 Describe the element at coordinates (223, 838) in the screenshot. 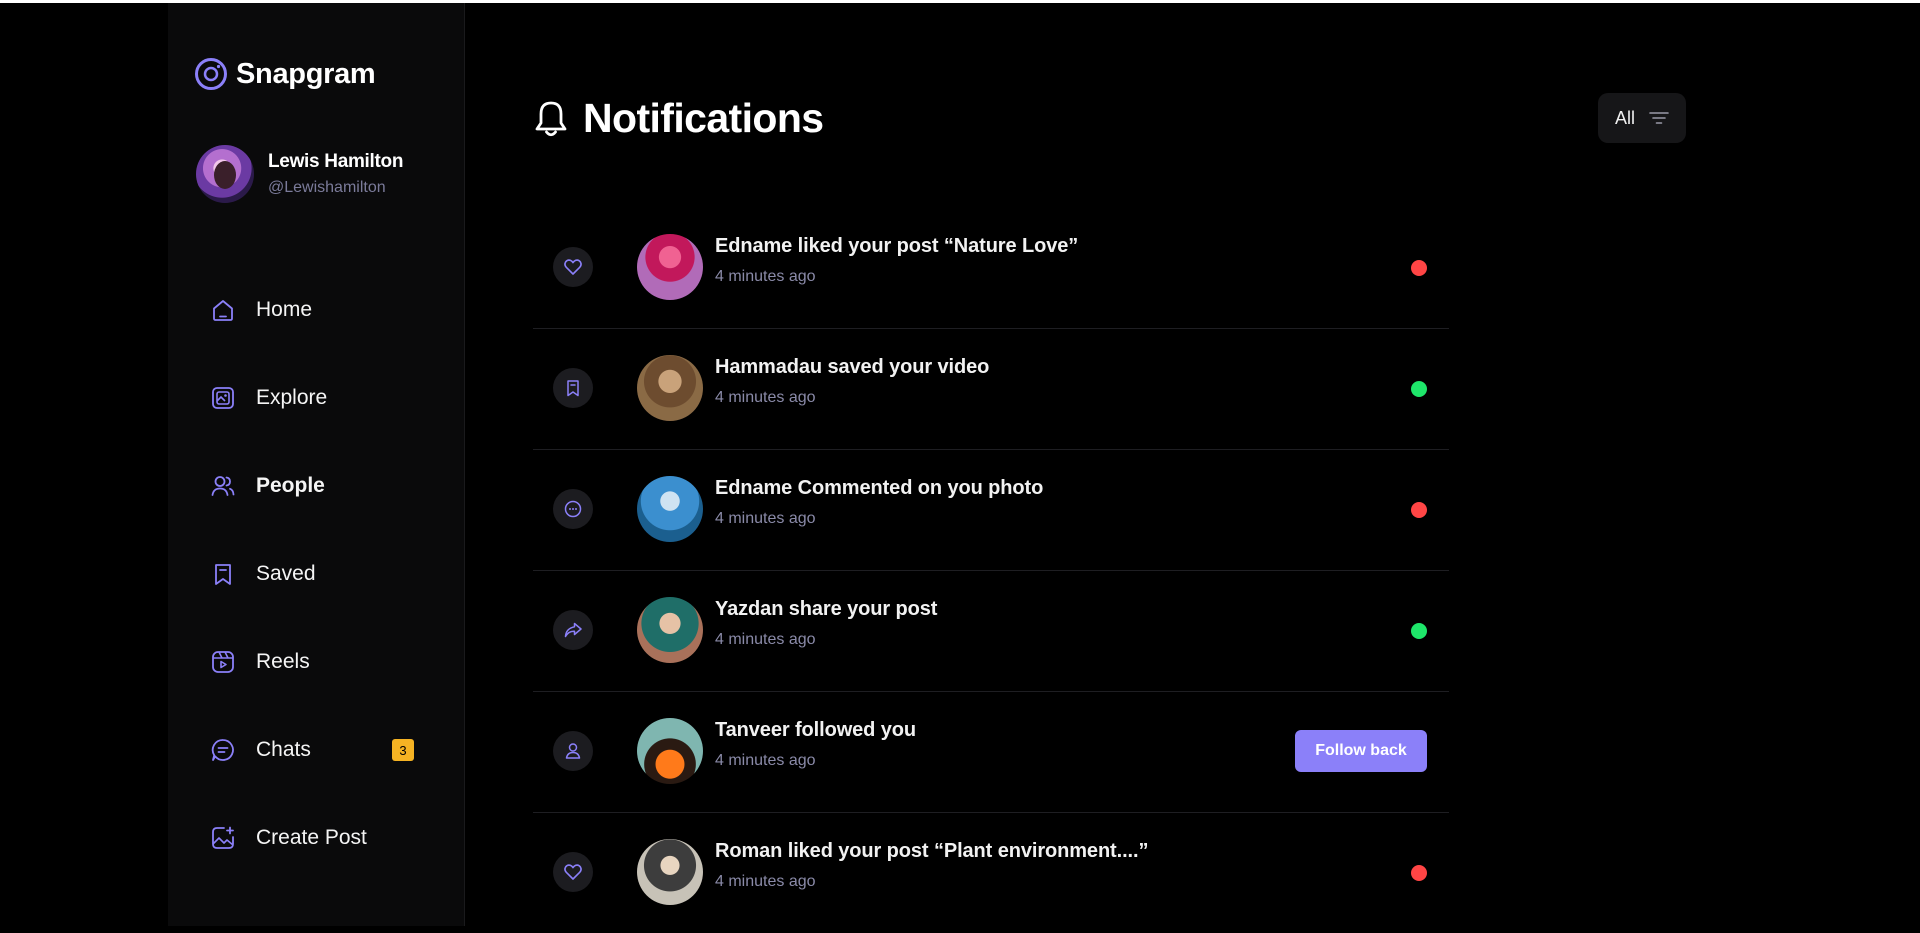

I see `create-post-icon` at that location.